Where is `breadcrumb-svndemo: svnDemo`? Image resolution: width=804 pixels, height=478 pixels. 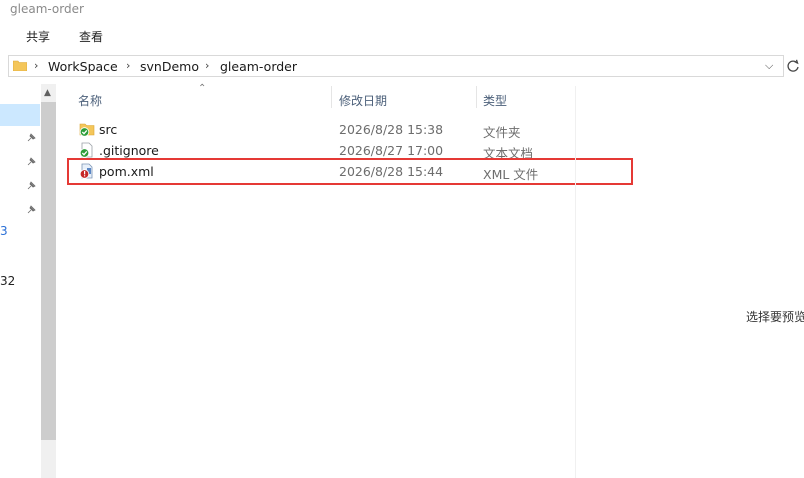
breadcrumb-svndemo: svnDemo is located at coordinates (169, 66).